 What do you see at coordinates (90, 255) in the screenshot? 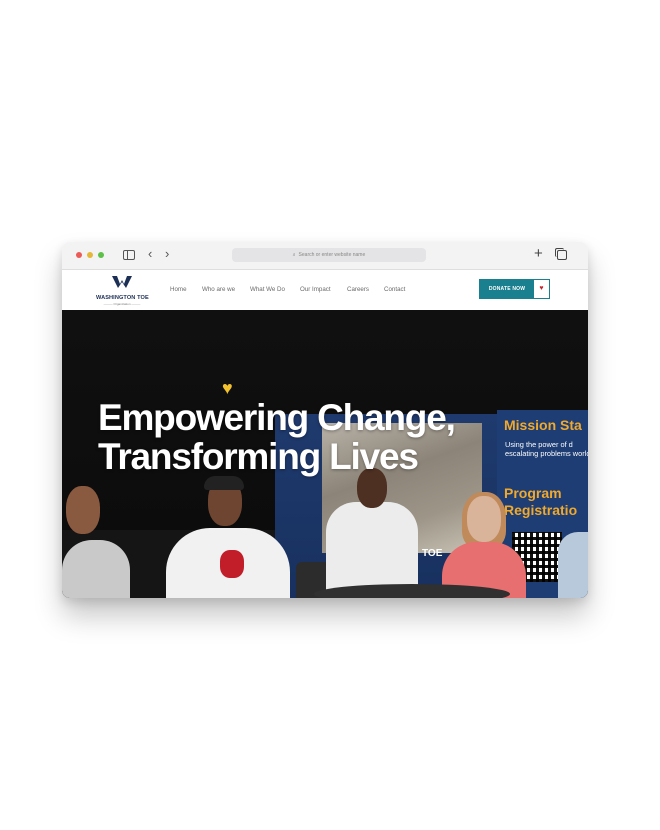
I see `minimize-window-button` at bounding box center [90, 255].